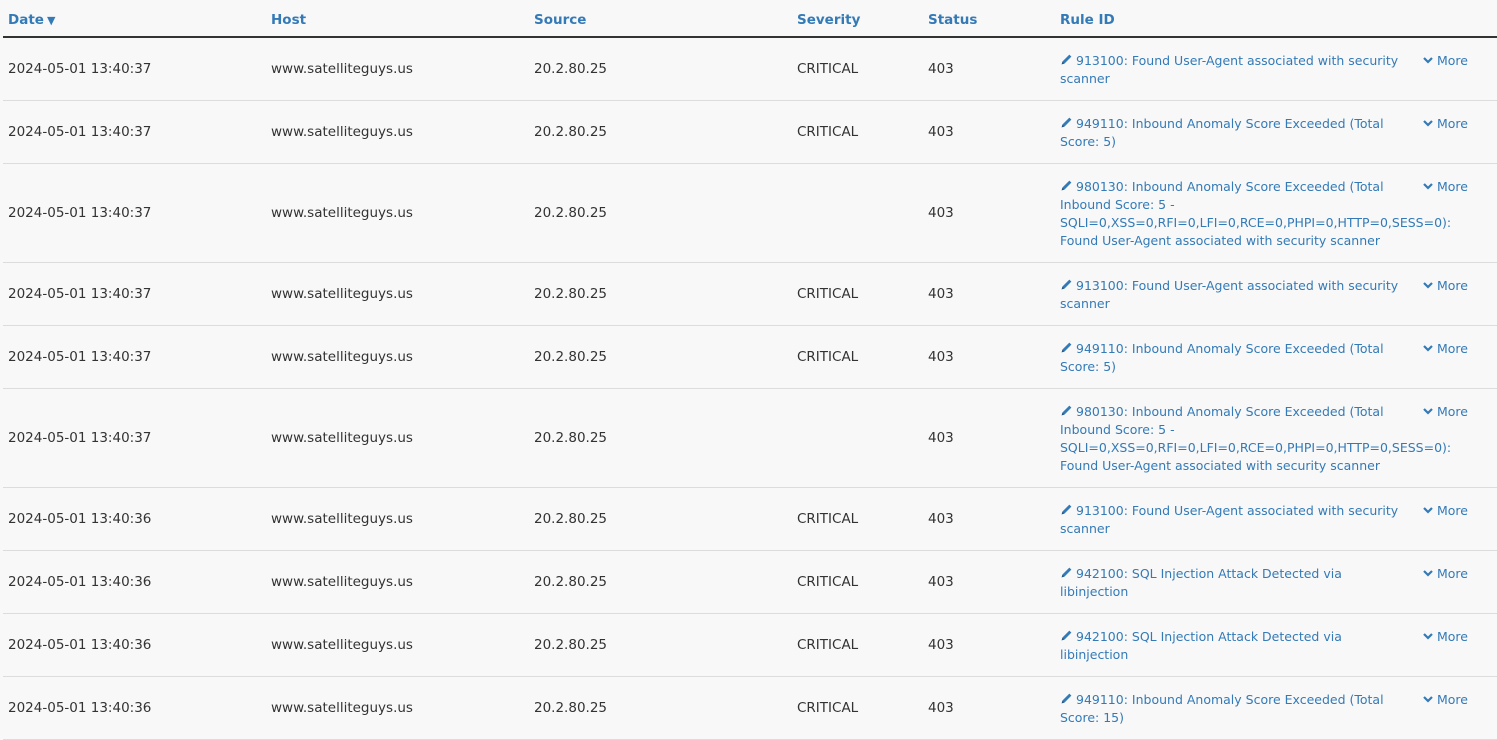 This screenshot has width=1497, height=740. Describe the element at coordinates (857, 438) in the screenshot. I see `cell-severity` at that location.